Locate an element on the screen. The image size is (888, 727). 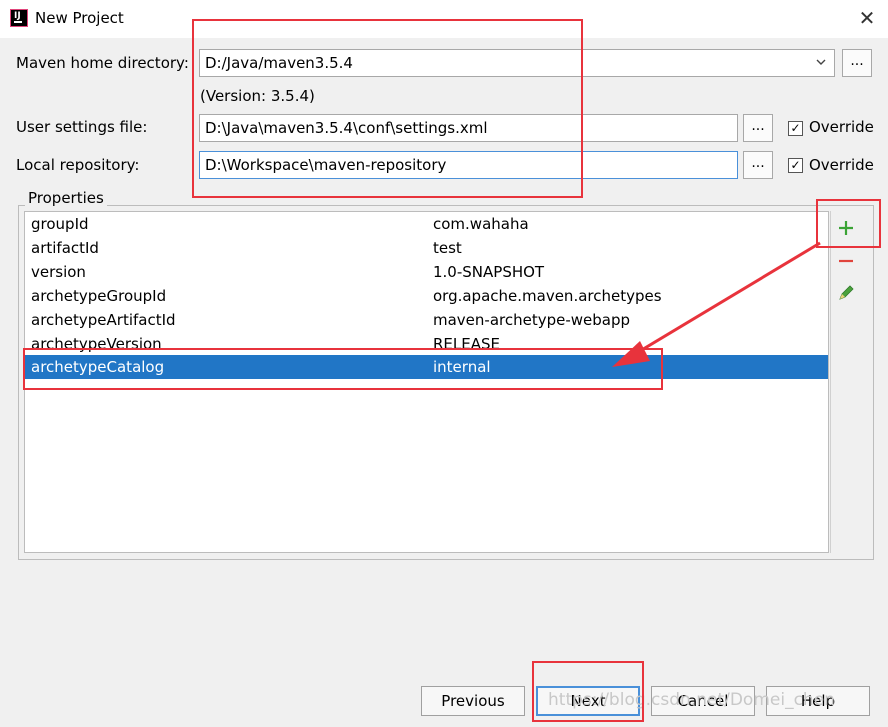
close-icon: ✕ is located at coordinates (867, 18).